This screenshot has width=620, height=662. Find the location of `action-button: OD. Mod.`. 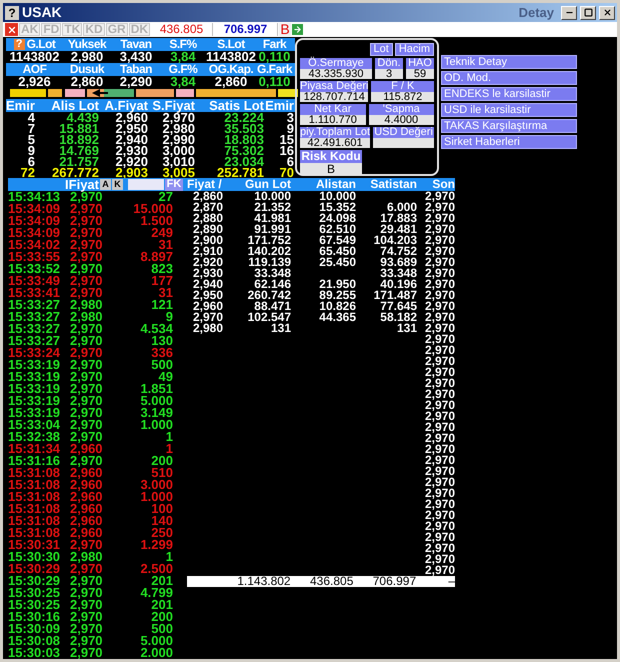

action-button: OD. Mod. is located at coordinates (509, 78).